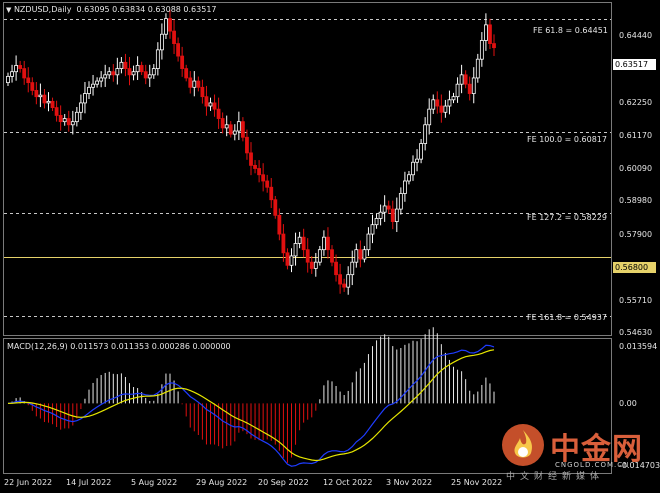  What do you see at coordinates (570, 30) in the screenshot?
I see `fib-label-61-8: FE 61.8 = 0.64451` at bounding box center [570, 30].